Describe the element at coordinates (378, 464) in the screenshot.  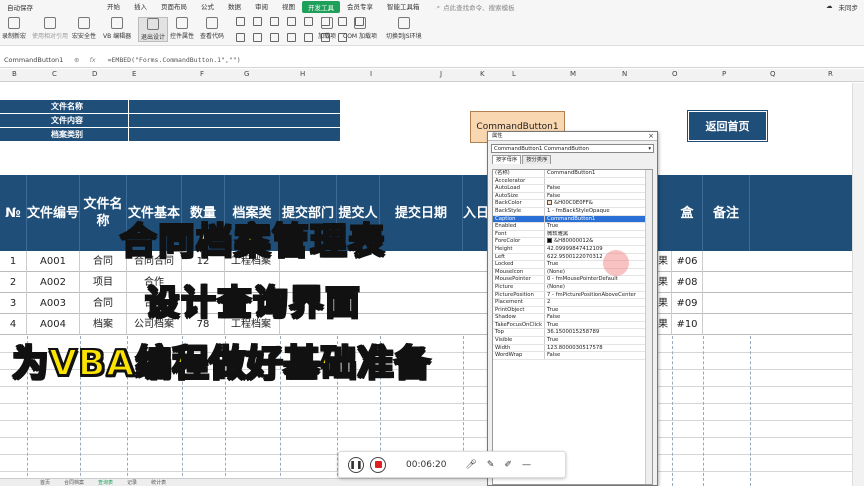
I see `stop-button` at that location.